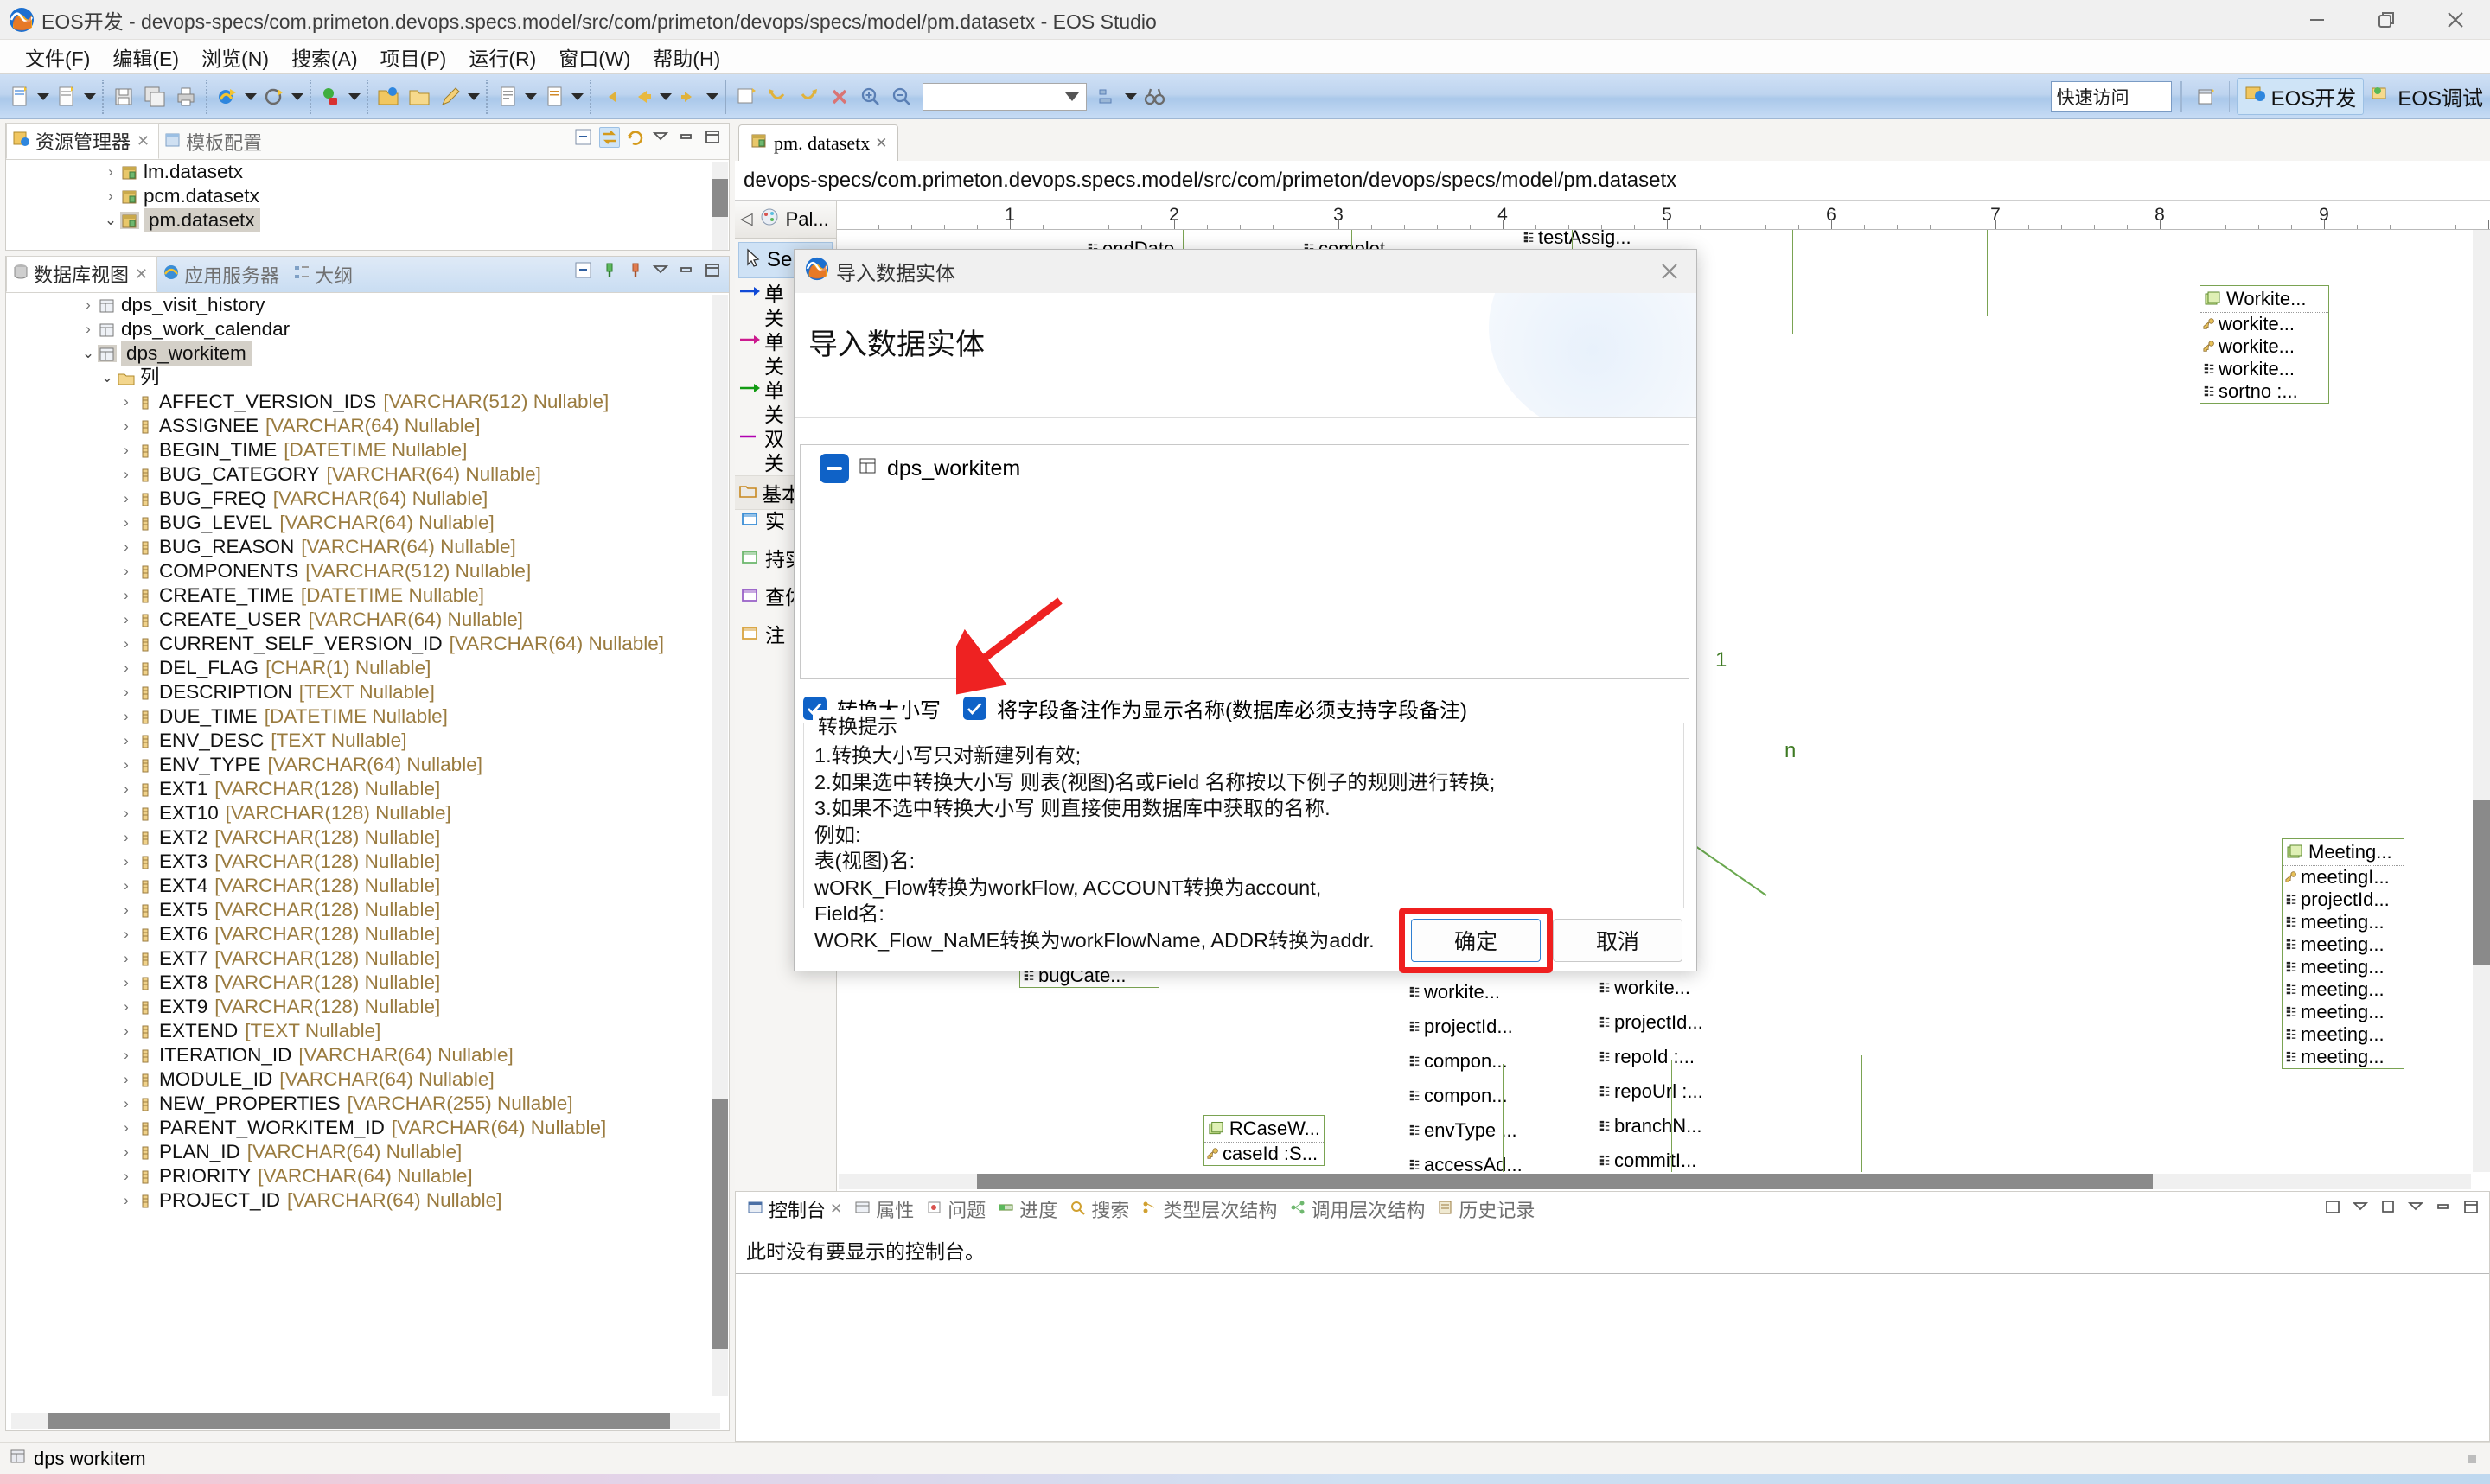 Image resolution: width=2490 pixels, height=1484 pixels. I want to click on perspective-eos-dev: EOS开发, so click(2300, 96).